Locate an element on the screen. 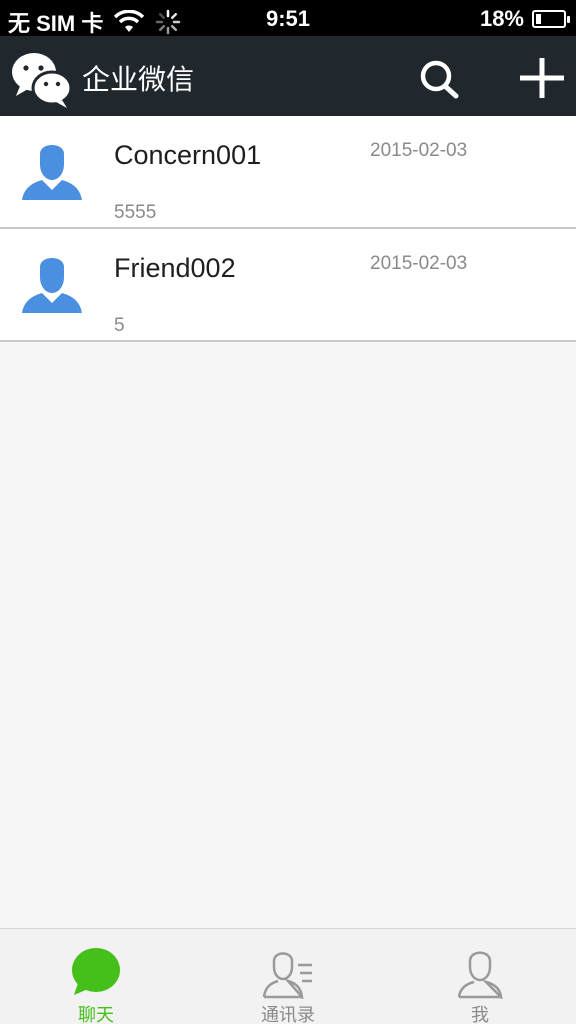 Image resolution: width=576 pixels, height=1024 pixels. wechat-logo-icon is located at coordinates (42, 80).